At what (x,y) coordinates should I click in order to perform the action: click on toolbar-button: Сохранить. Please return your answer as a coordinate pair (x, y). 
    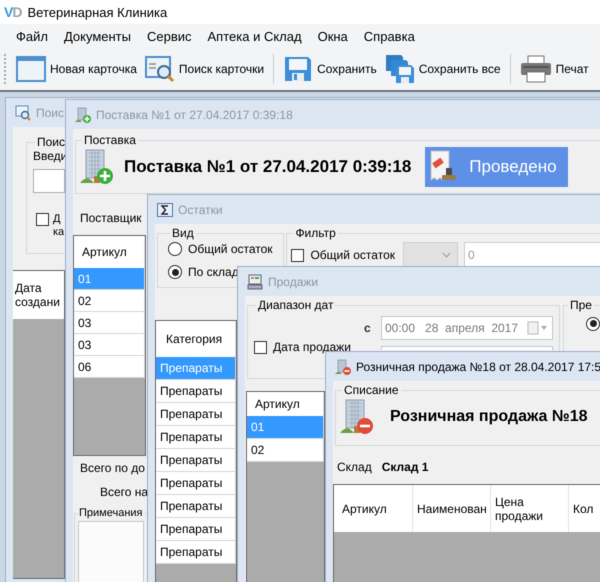
    Looking at the image, I should click on (330, 69).